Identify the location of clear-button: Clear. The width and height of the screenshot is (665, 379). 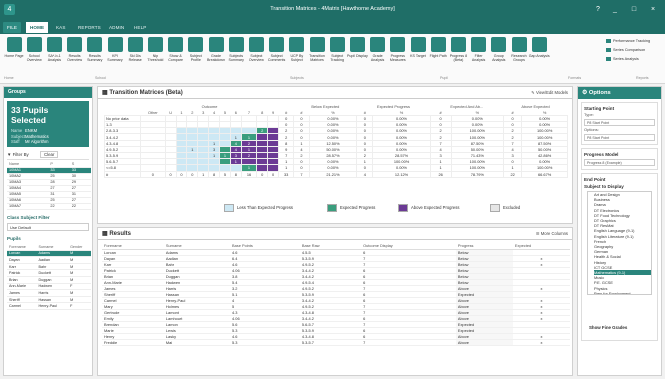
(49, 154).